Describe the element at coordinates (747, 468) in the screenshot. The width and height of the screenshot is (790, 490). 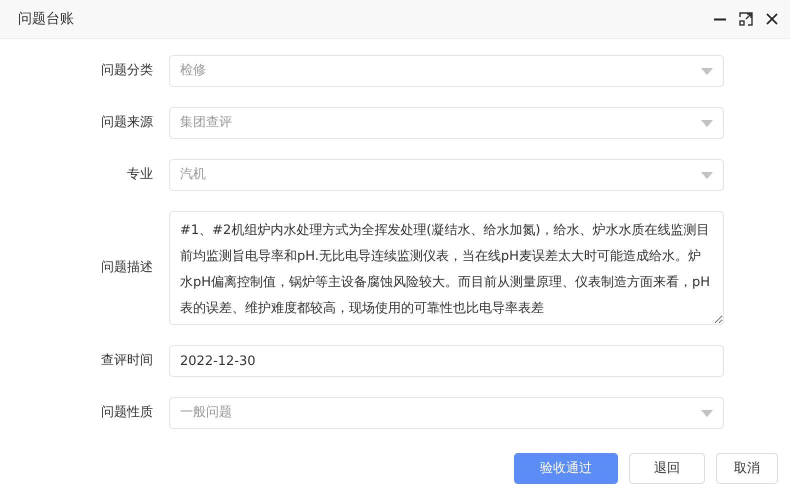
I see `action-button: 取消` at that location.